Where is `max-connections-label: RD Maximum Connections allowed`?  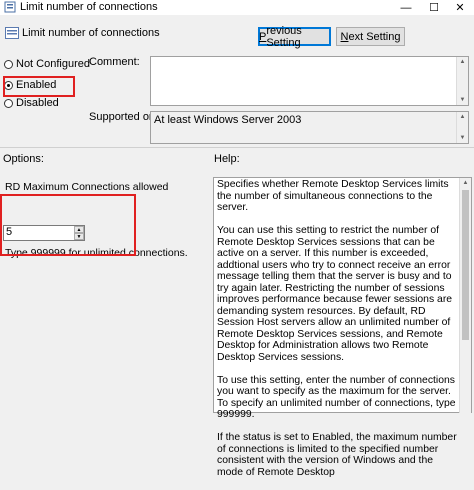
max-connections-label: RD Maximum Connections allowed is located at coordinates (87, 187).